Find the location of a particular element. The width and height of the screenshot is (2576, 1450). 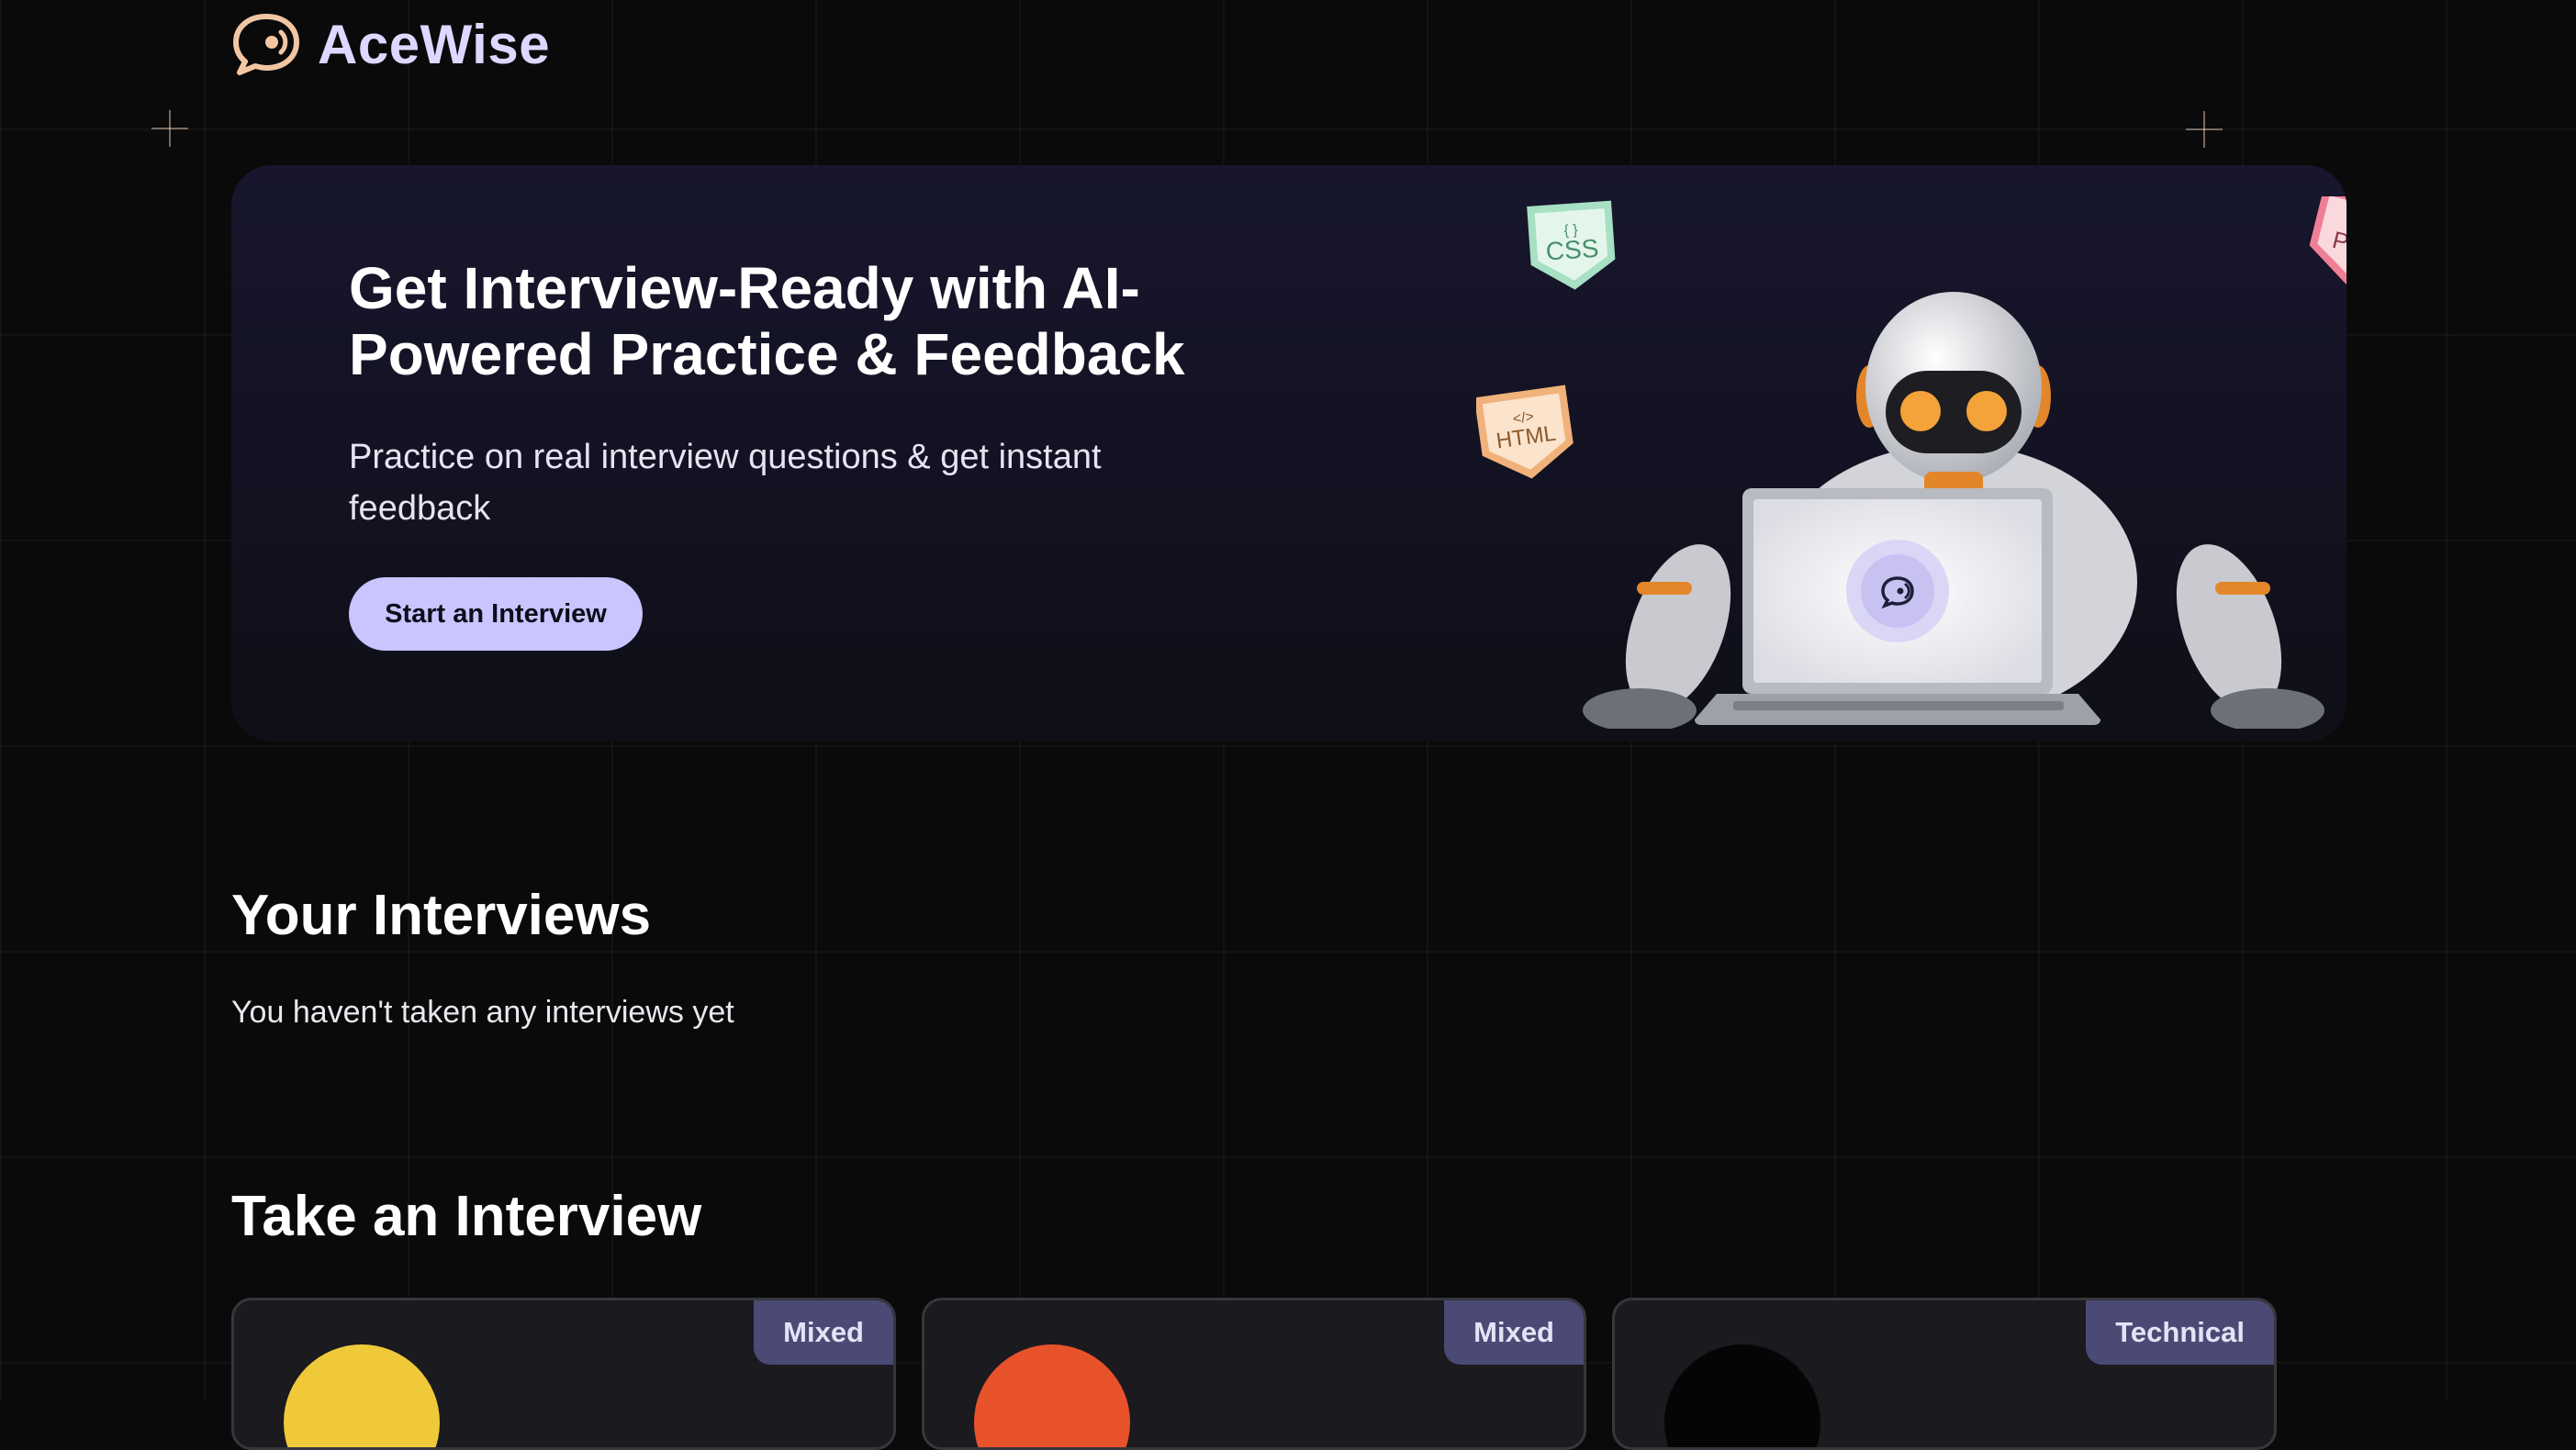

your-interviews-title: Your Interviews is located at coordinates (441, 915).